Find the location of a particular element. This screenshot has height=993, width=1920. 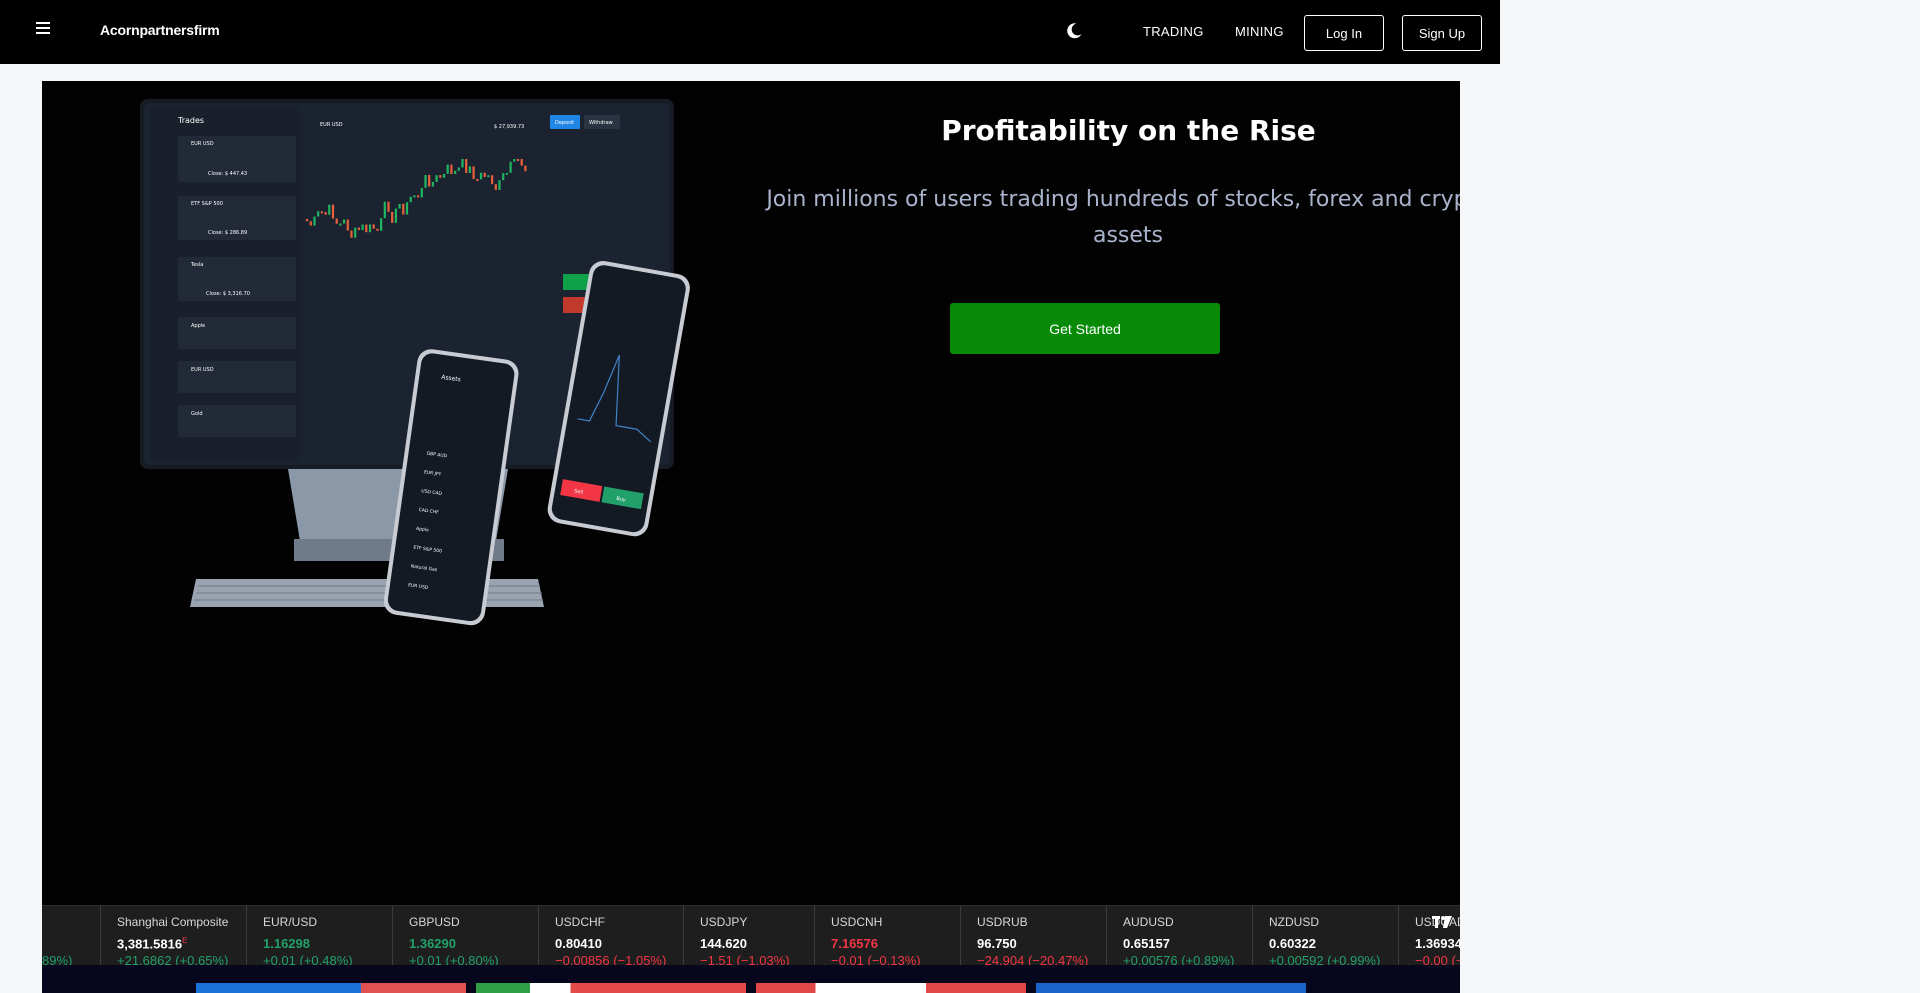

desktop-panel-title: Trades is located at coordinates (190, 120).